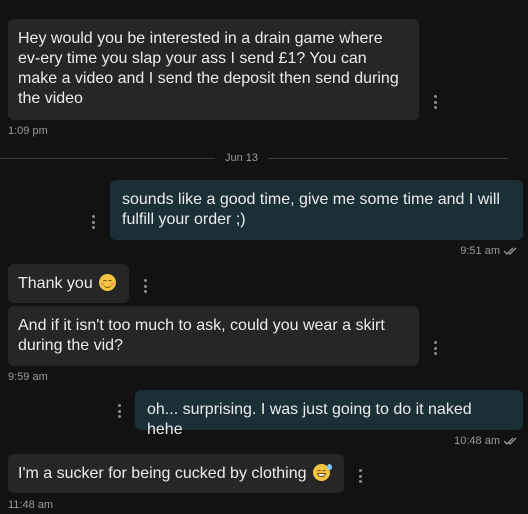  What do you see at coordinates (242, 158) in the screenshot?
I see `date-separator-label: Jun 13` at bounding box center [242, 158].